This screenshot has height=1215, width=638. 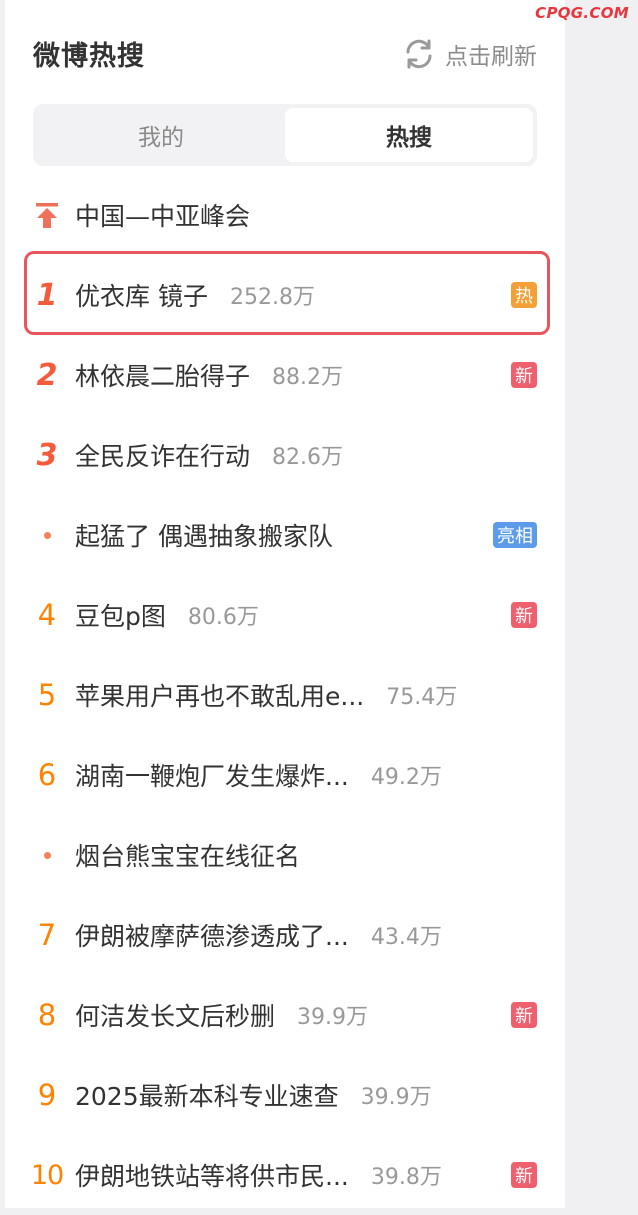 What do you see at coordinates (406, 777) in the screenshot?
I see `hot-count: 49.2万` at bounding box center [406, 777].